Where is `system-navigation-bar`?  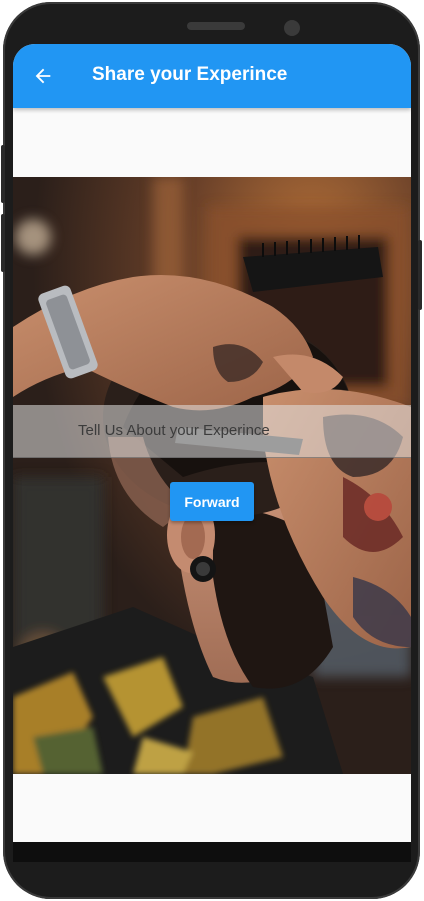 system-navigation-bar is located at coordinates (212, 852).